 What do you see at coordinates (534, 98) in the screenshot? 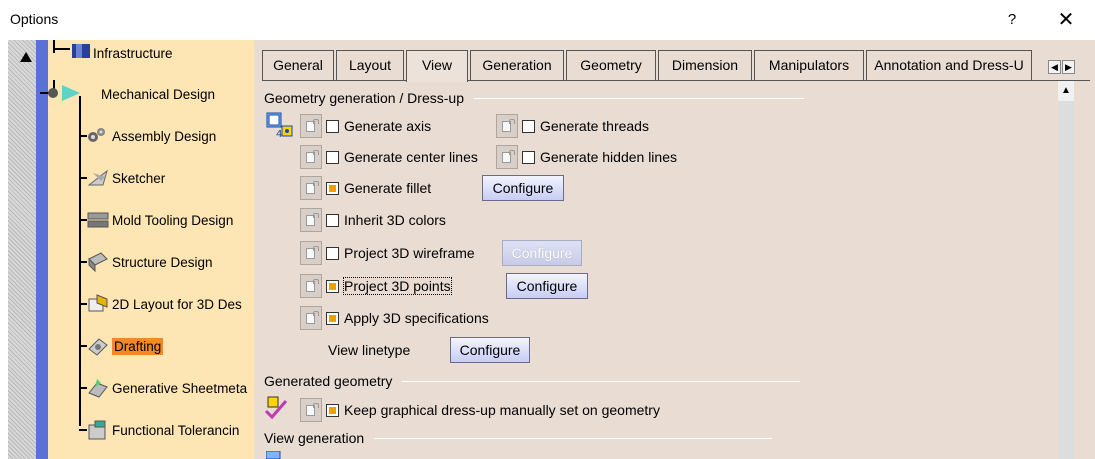
I see `section-geometry-generation: Geometry generation / Dress-up` at bounding box center [534, 98].